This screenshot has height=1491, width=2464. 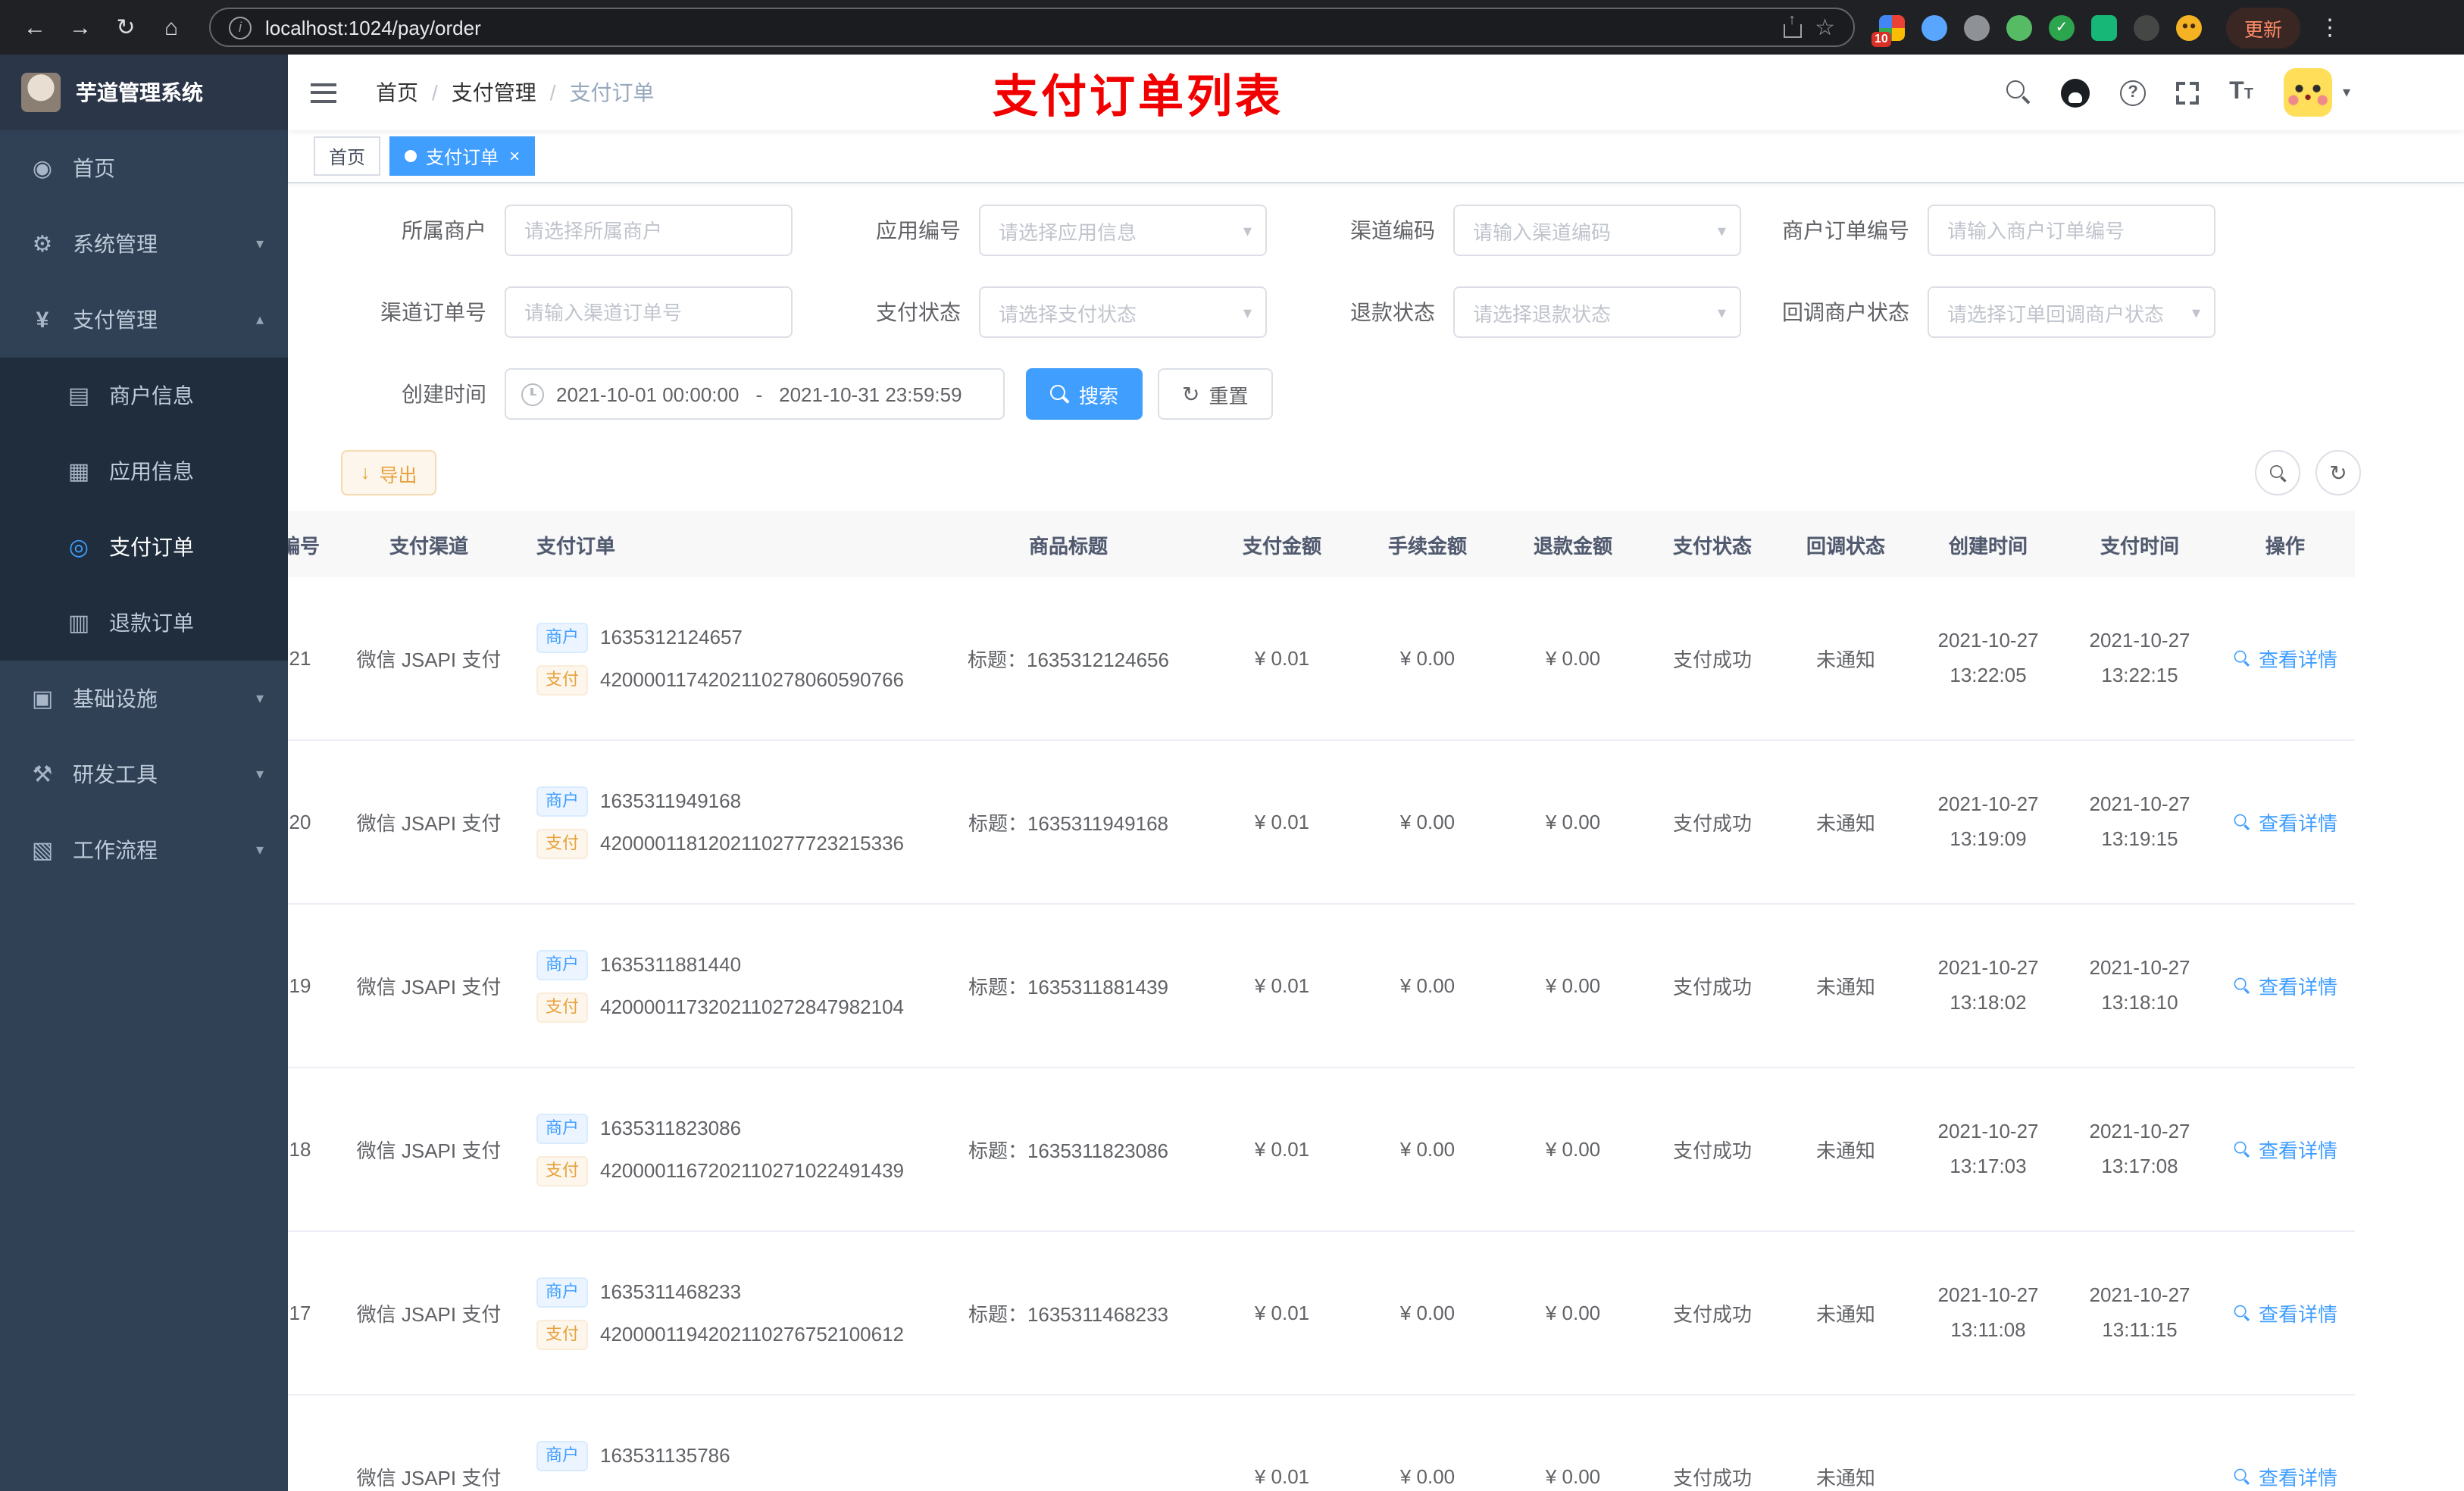 I want to click on channel-order-no-input, so click(x=649, y=312).